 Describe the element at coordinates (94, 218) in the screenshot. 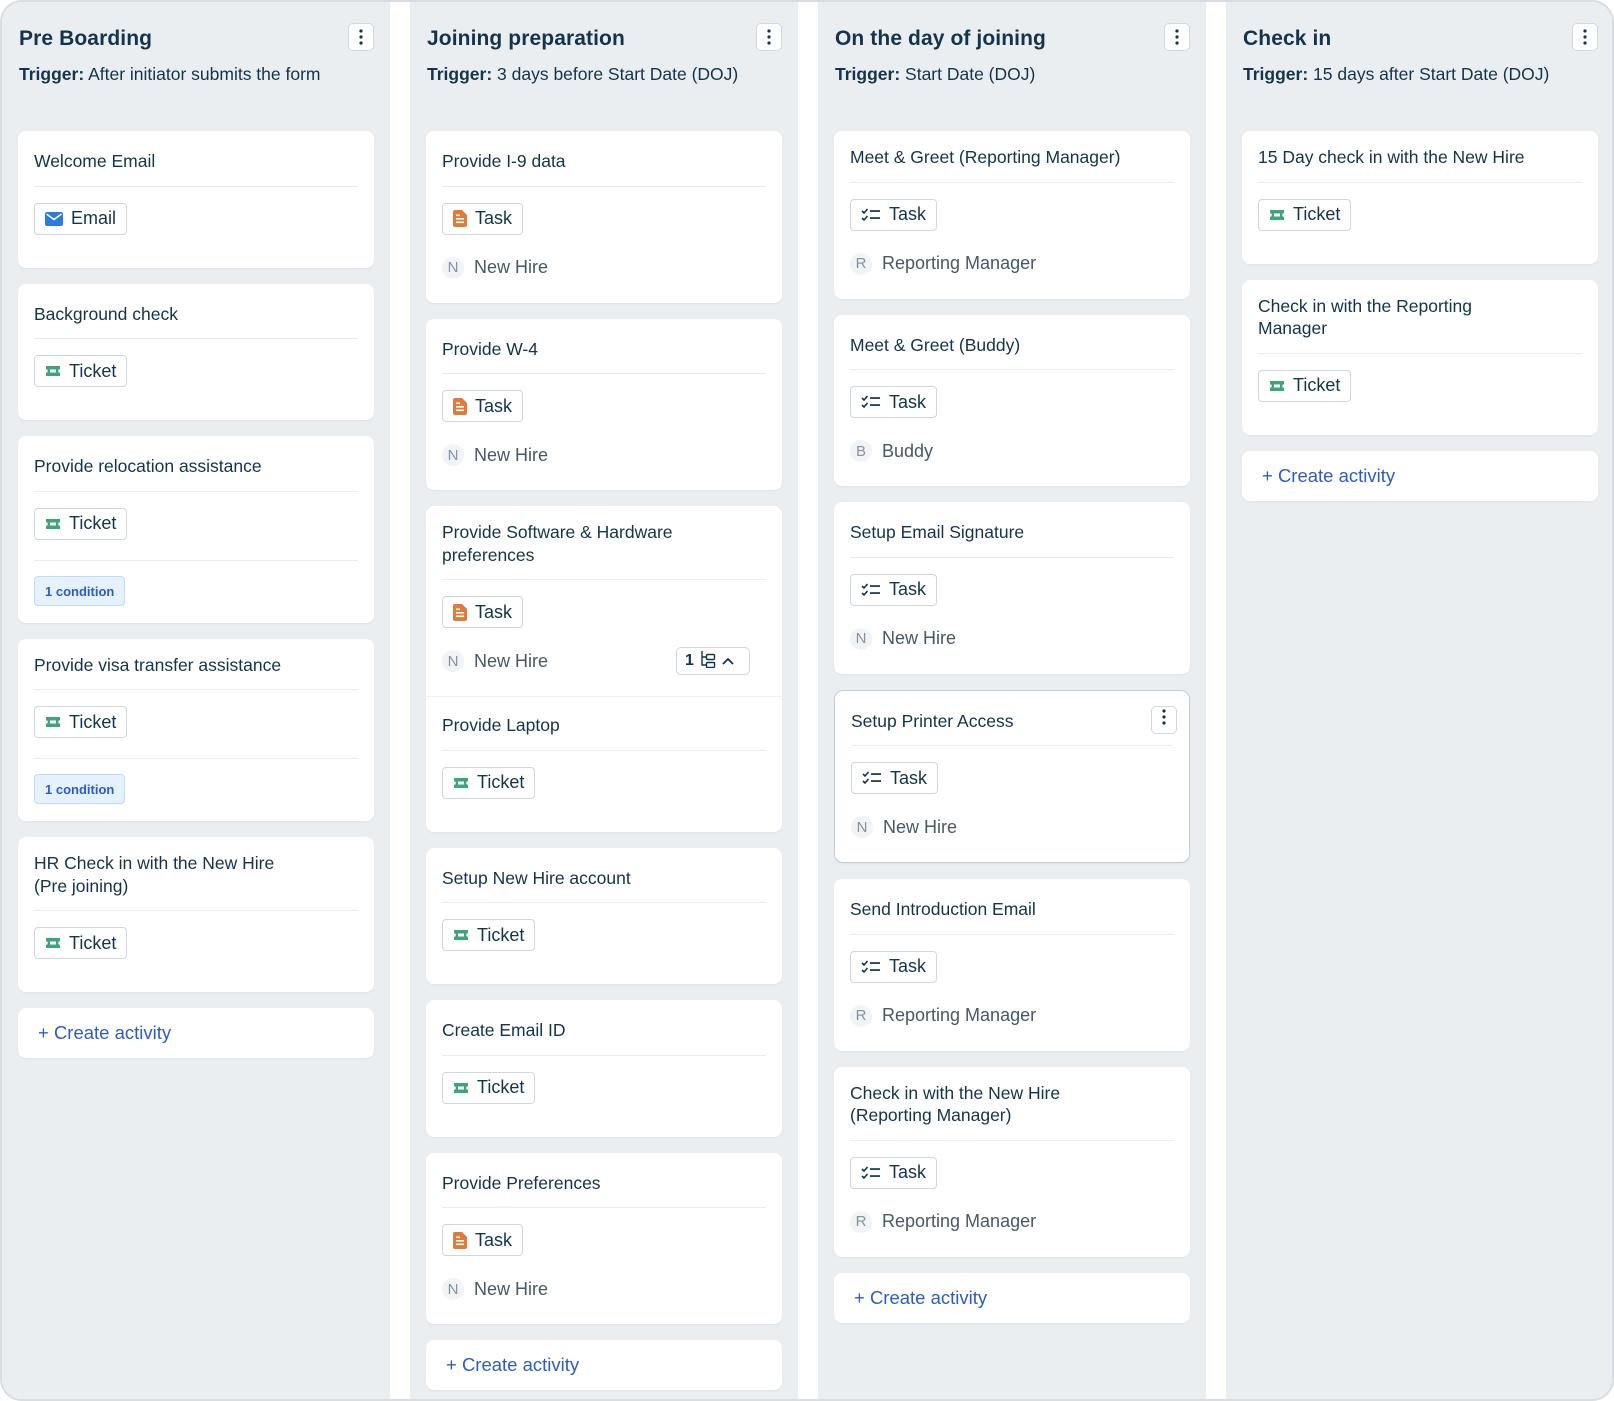

I see `activity-type-label: Email` at that location.